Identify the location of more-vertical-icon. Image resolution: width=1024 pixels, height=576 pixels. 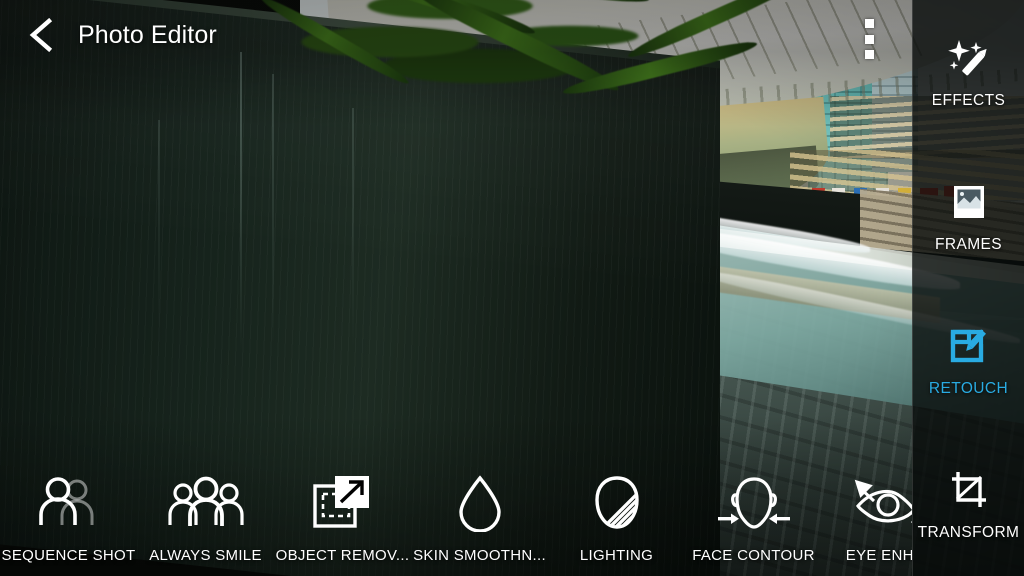
(869, 39).